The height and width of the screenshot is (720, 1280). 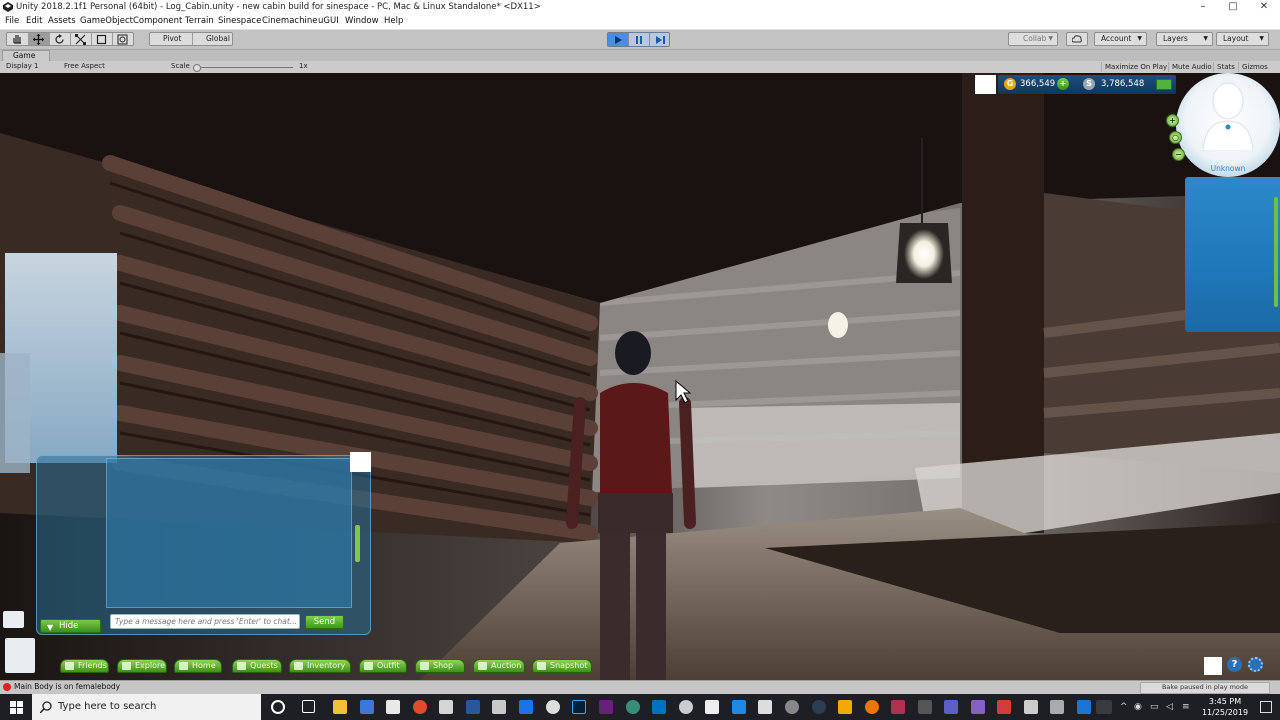 I want to click on global-button: Global, so click(x=213, y=39).